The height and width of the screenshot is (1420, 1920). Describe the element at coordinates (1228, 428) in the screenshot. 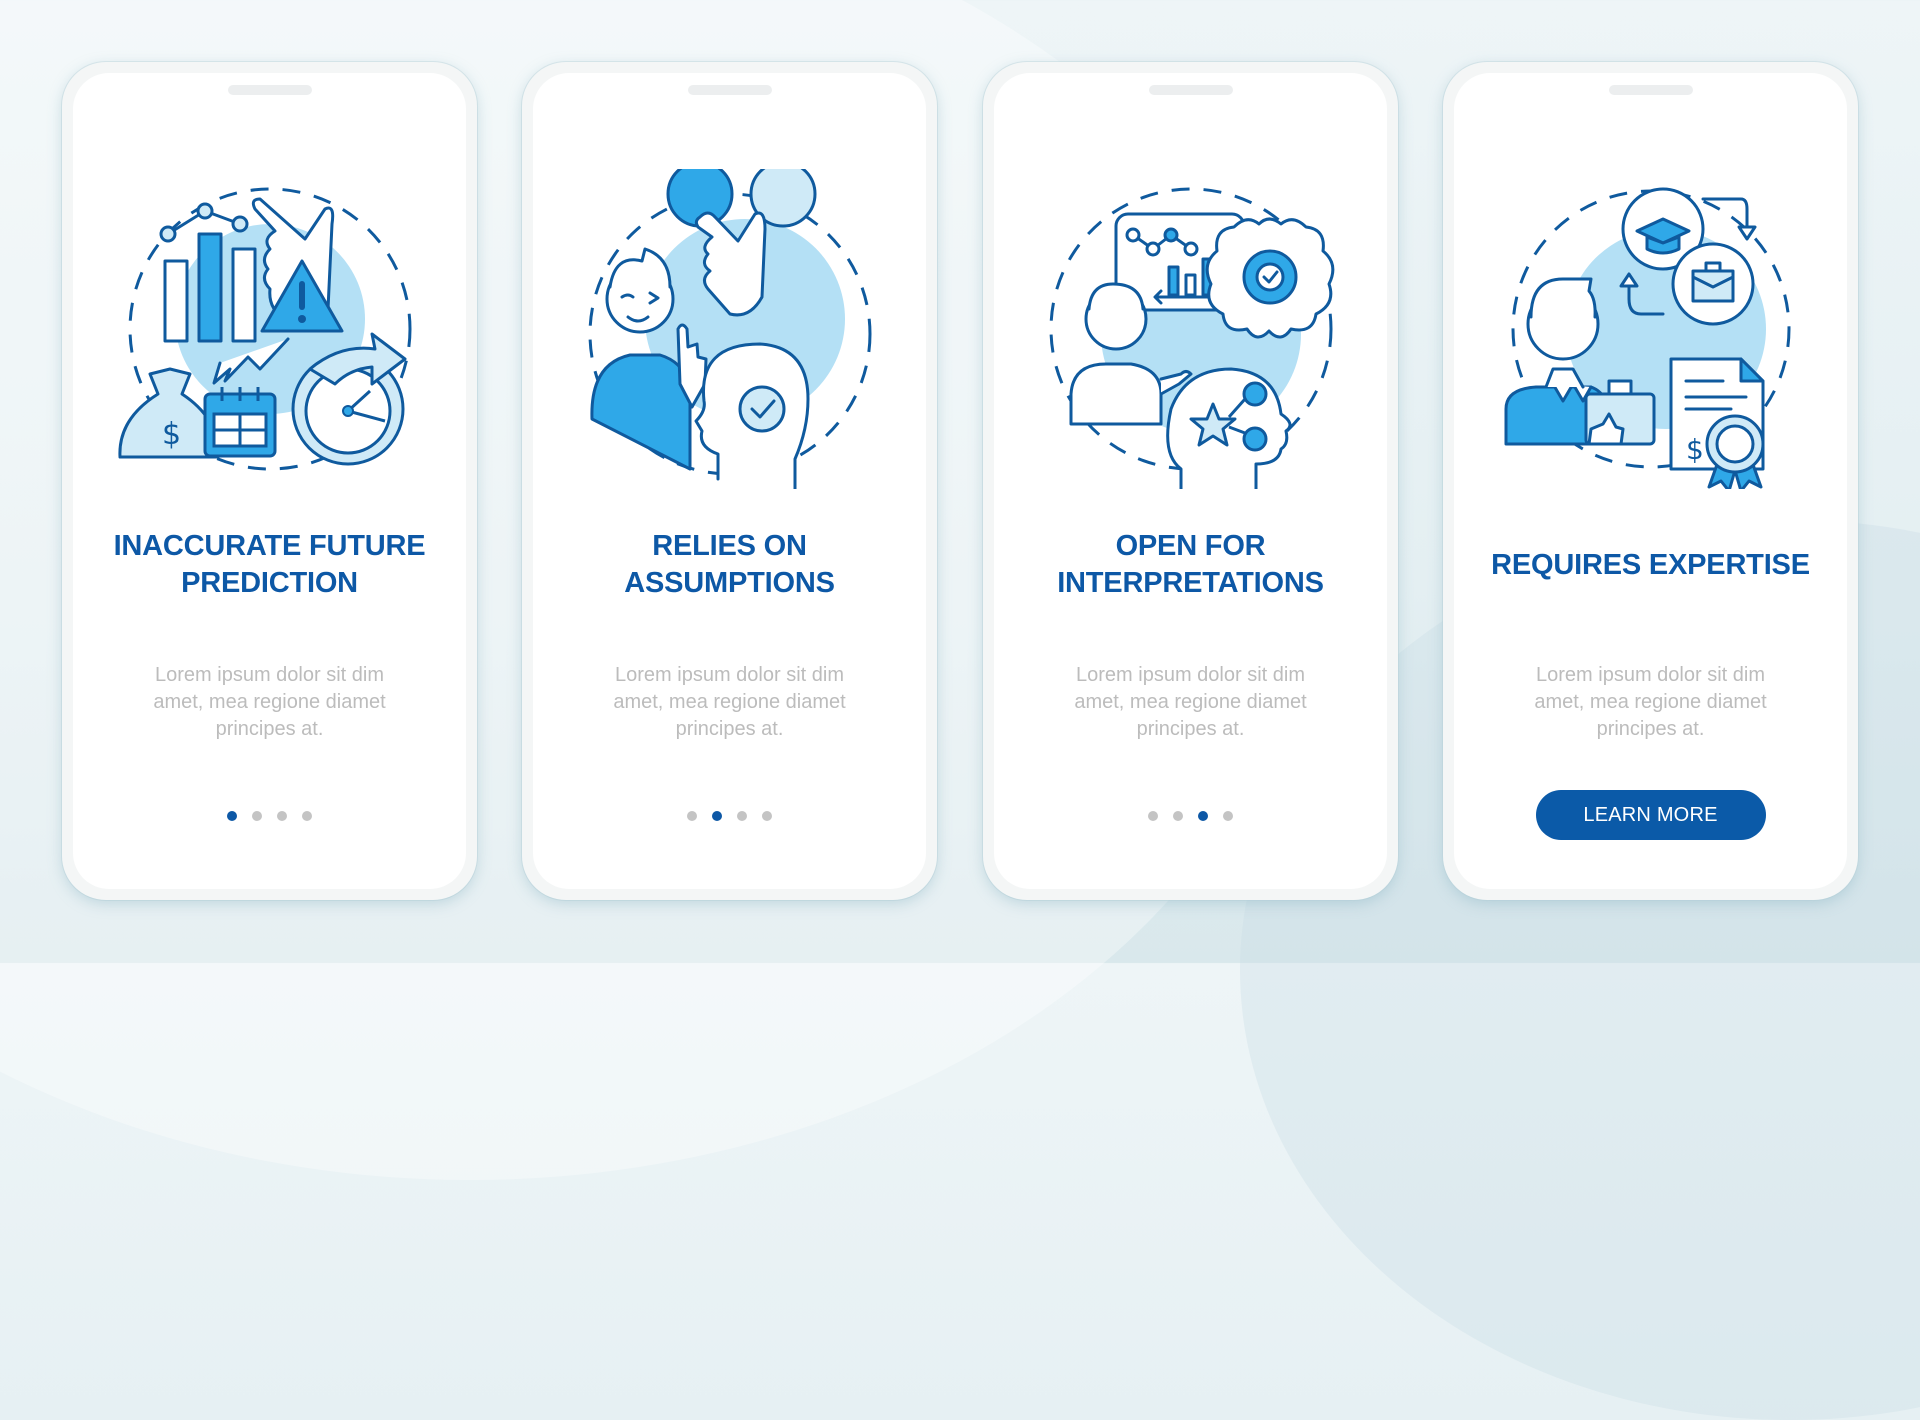

I see `head-ideas-icon` at that location.